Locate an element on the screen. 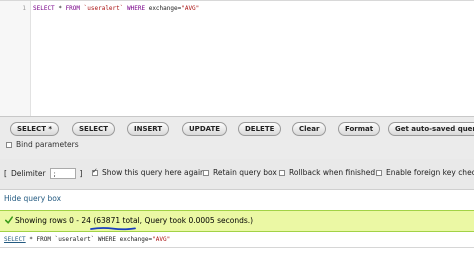 This screenshot has width=474, height=270. retain-query-label: Retain query box is located at coordinates (245, 172).